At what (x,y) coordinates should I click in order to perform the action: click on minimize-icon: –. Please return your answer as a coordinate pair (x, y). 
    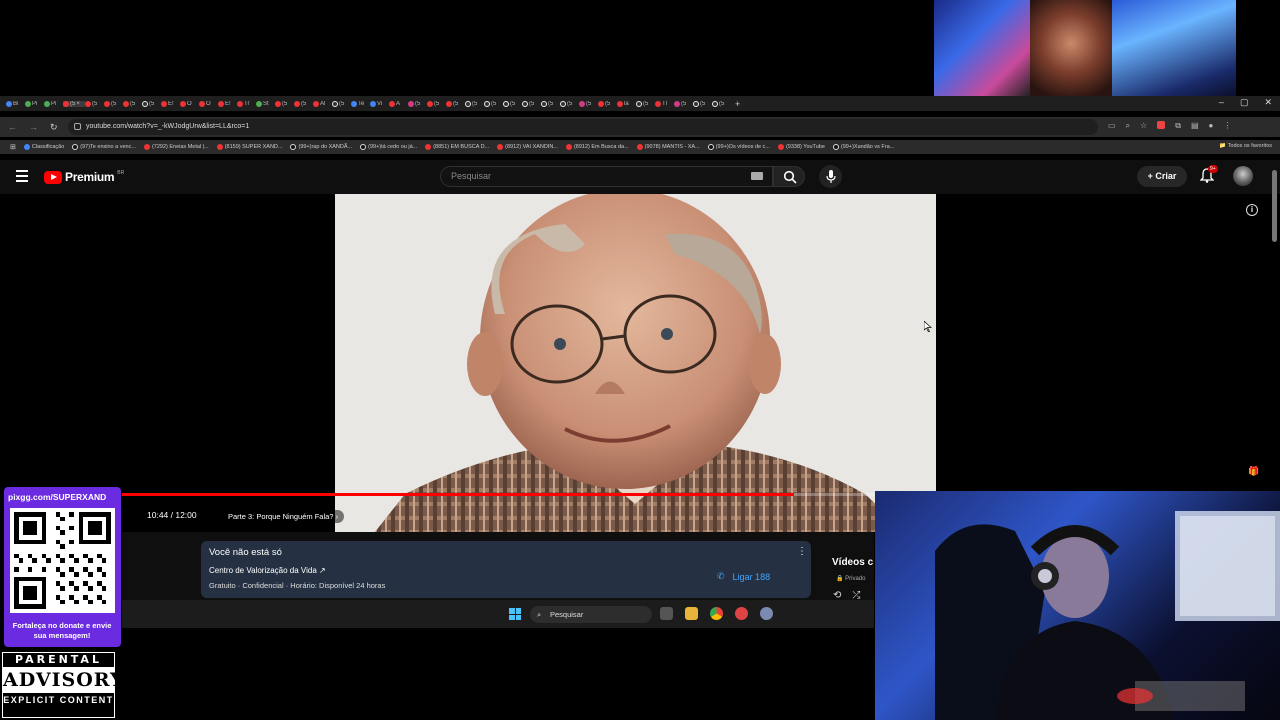
    Looking at the image, I should click on (1221, 102).